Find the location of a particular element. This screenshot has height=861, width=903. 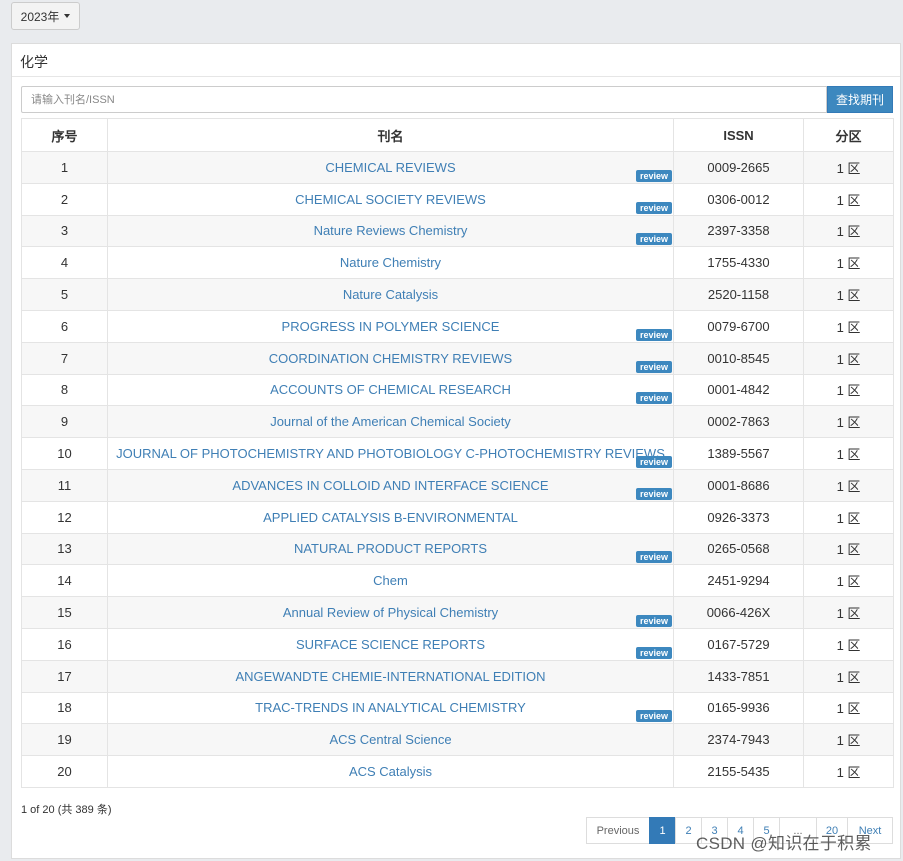

row-number: 13 is located at coordinates (64, 549).